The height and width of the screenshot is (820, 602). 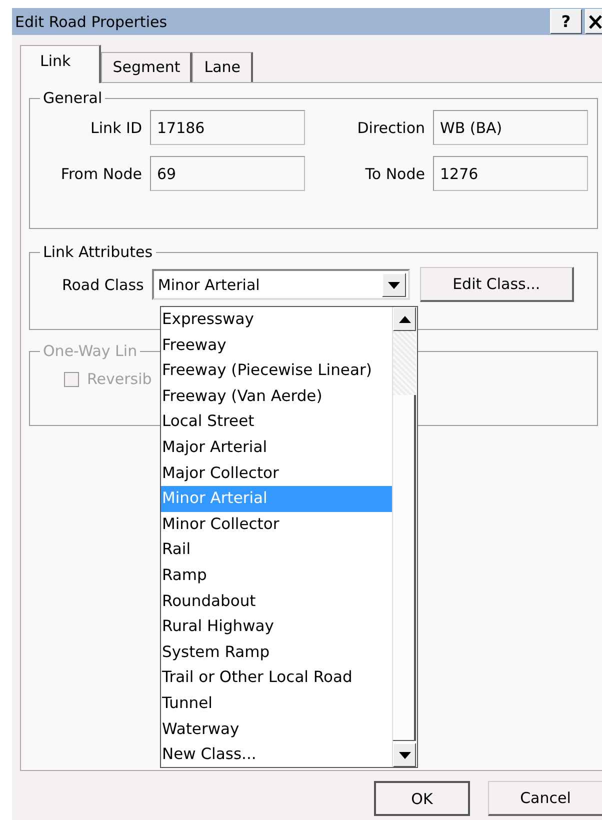 What do you see at coordinates (227, 173) in the screenshot?
I see `text-field: 69` at bounding box center [227, 173].